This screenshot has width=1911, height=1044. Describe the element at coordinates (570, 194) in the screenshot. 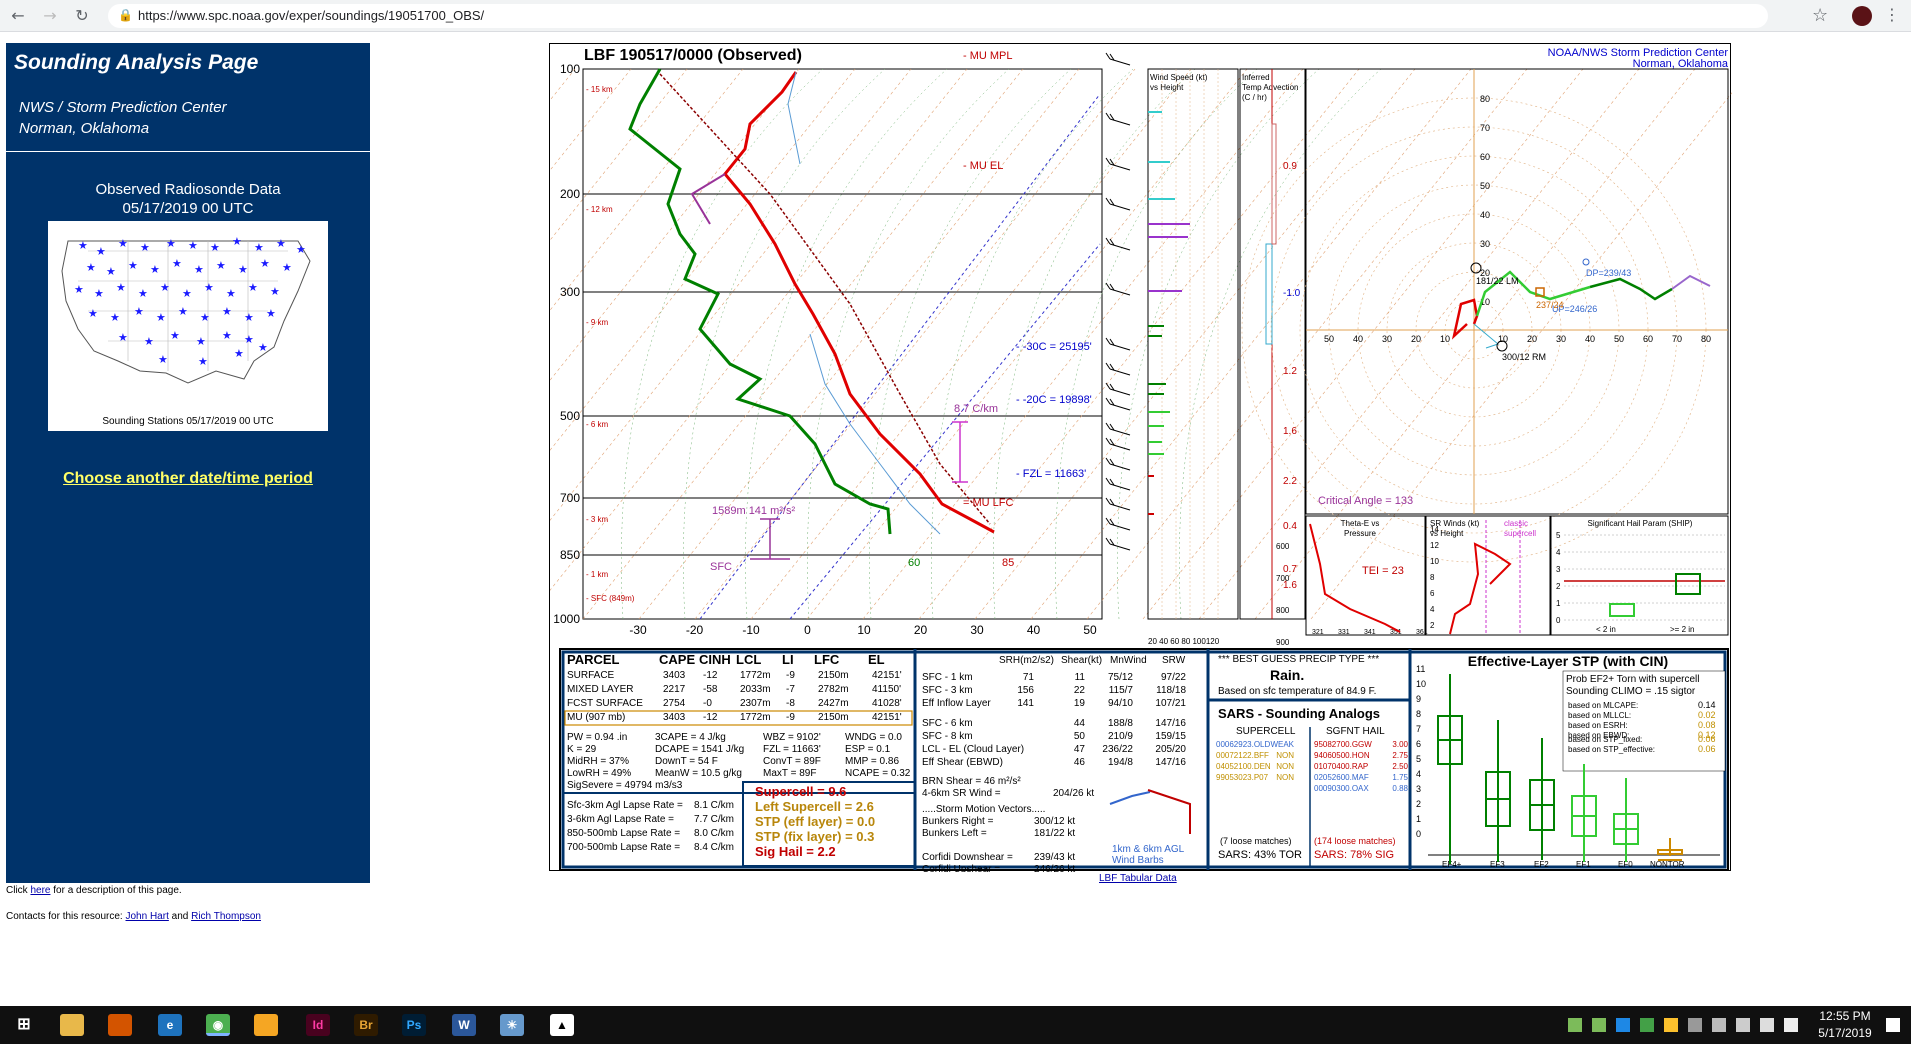

I see `pressure-label: 200` at that location.